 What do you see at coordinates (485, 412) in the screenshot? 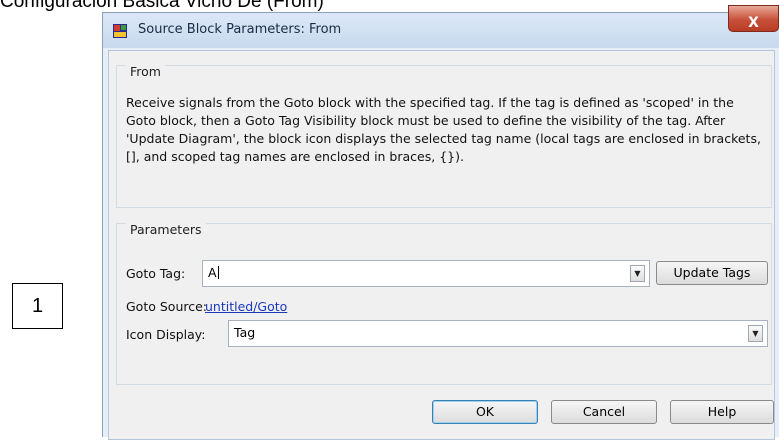
I see `ok-button: OK` at bounding box center [485, 412].